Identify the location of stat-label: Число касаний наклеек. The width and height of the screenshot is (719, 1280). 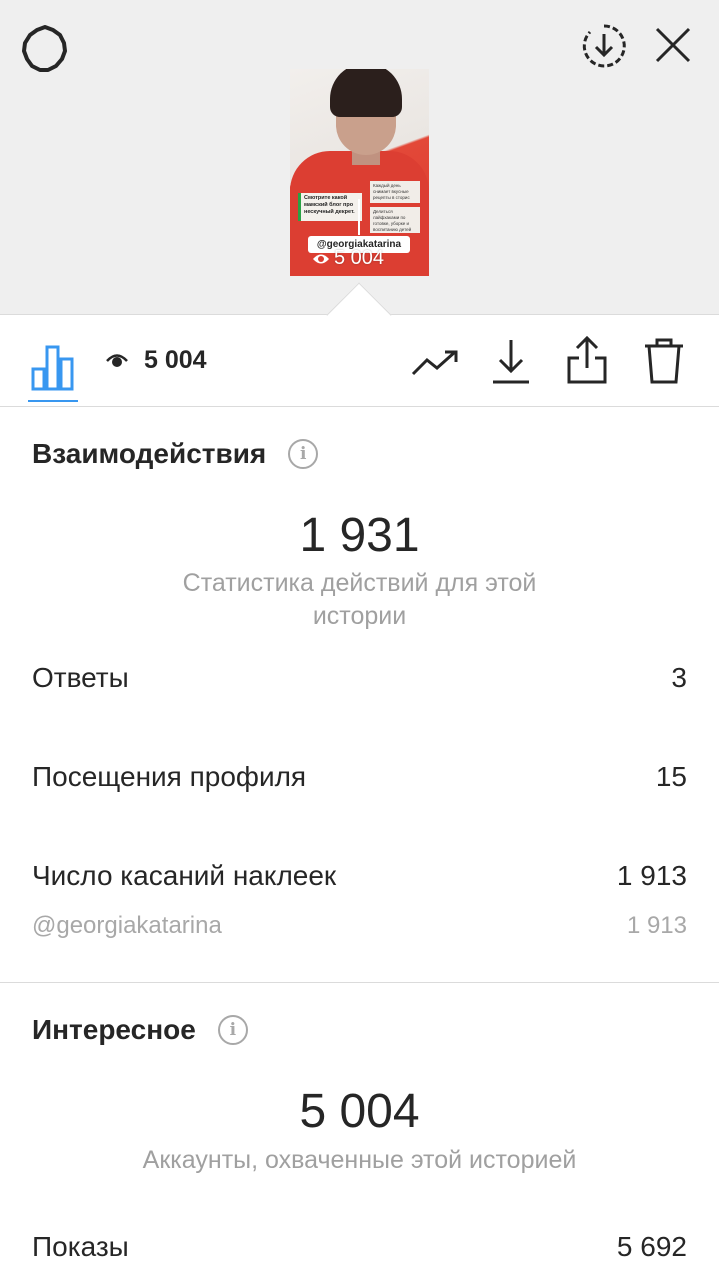
(184, 875).